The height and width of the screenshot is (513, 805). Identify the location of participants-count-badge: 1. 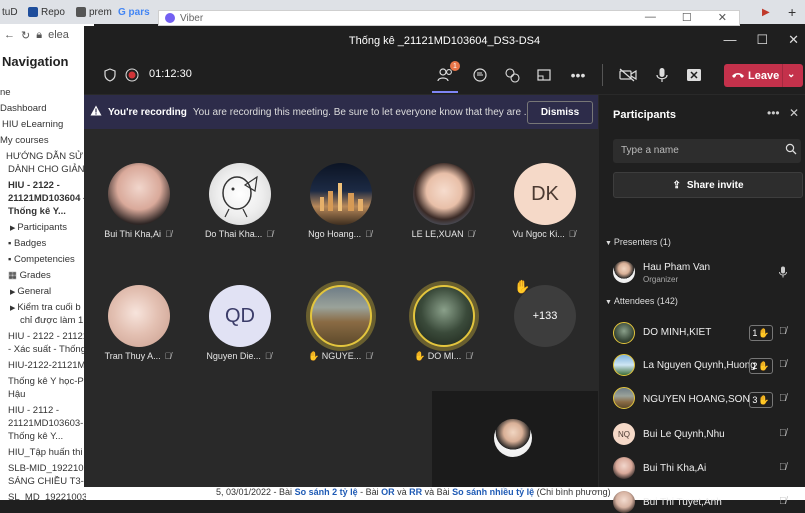
(455, 66).